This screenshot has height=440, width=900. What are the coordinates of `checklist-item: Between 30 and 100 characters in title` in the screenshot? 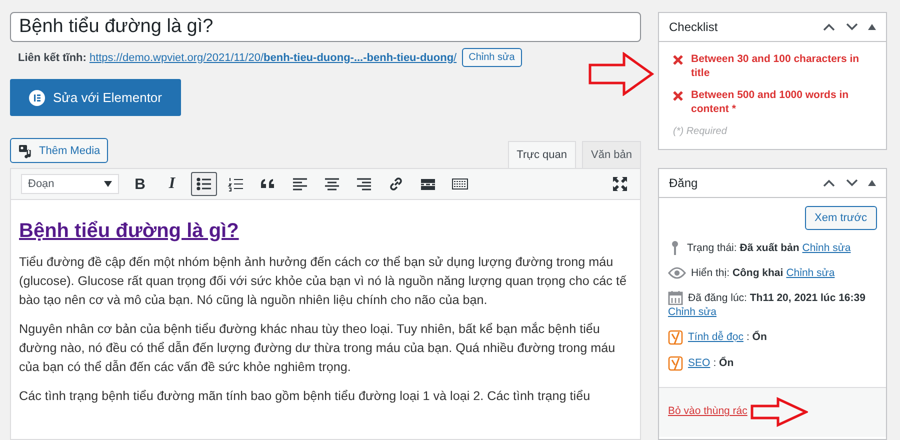 It's located at (775, 66).